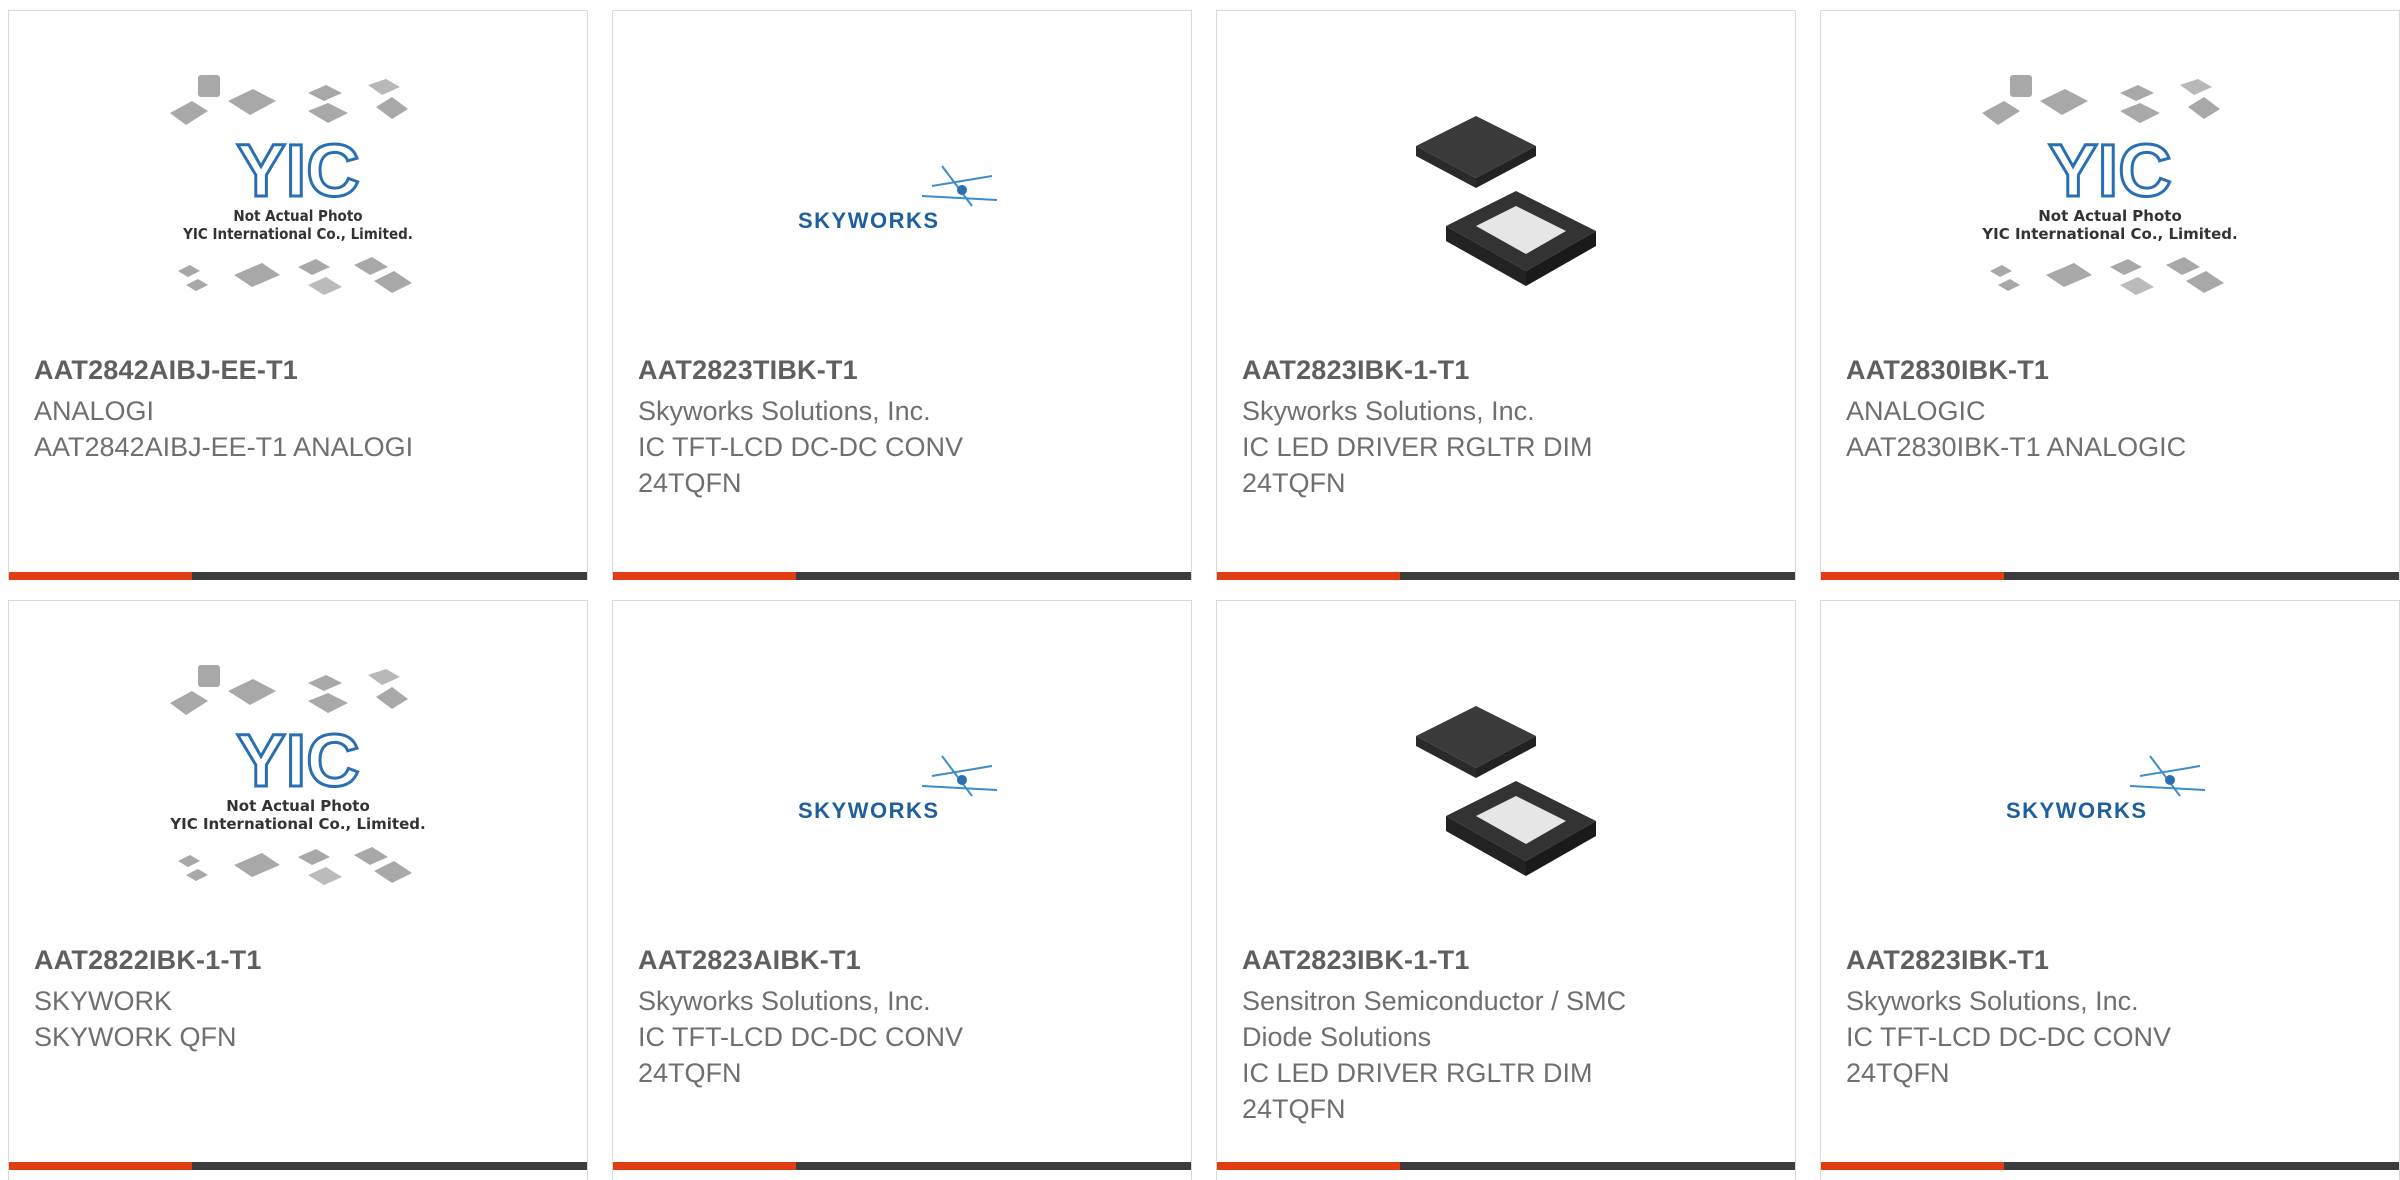 The image size is (2400, 1180). Describe the element at coordinates (1947, 960) in the screenshot. I see `product-part-number: AAT2823IBK-T1` at that location.